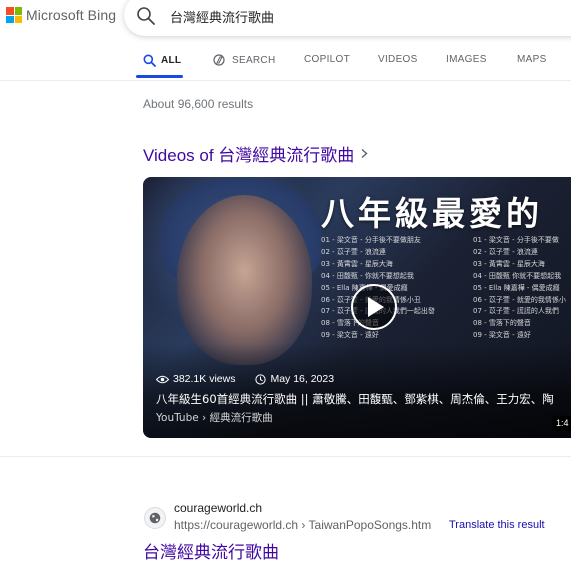  I want to click on clock-icon, so click(261, 379).